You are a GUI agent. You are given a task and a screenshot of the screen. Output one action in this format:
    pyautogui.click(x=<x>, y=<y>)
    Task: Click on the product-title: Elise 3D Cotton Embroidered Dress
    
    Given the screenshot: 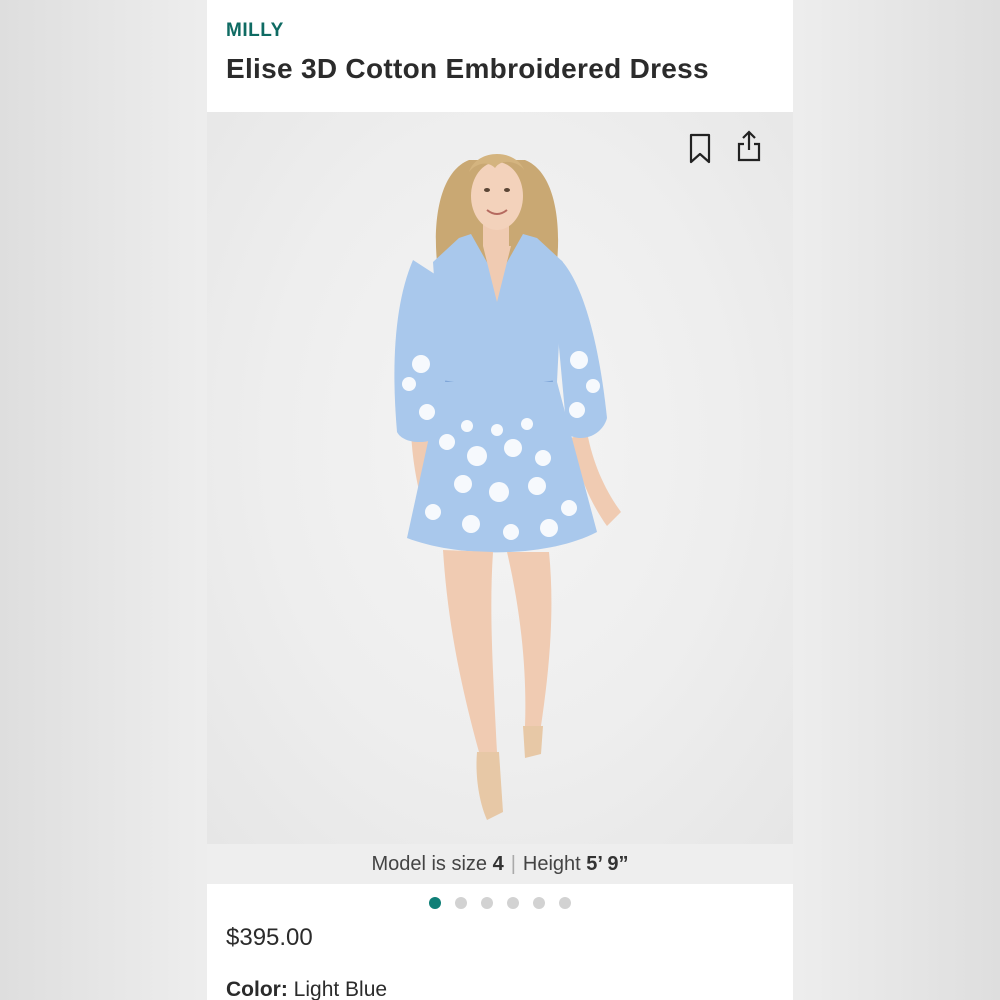 What is the action you would take?
    pyautogui.click(x=467, y=68)
    